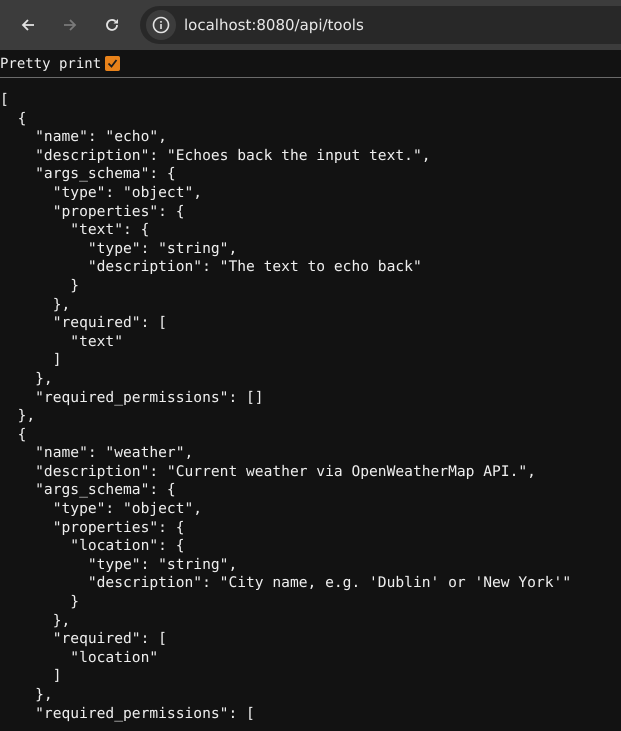  What do you see at coordinates (232, 155) in the screenshot?
I see `json-line: "description": "Echoes back the input text.",` at bounding box center [232, 155].